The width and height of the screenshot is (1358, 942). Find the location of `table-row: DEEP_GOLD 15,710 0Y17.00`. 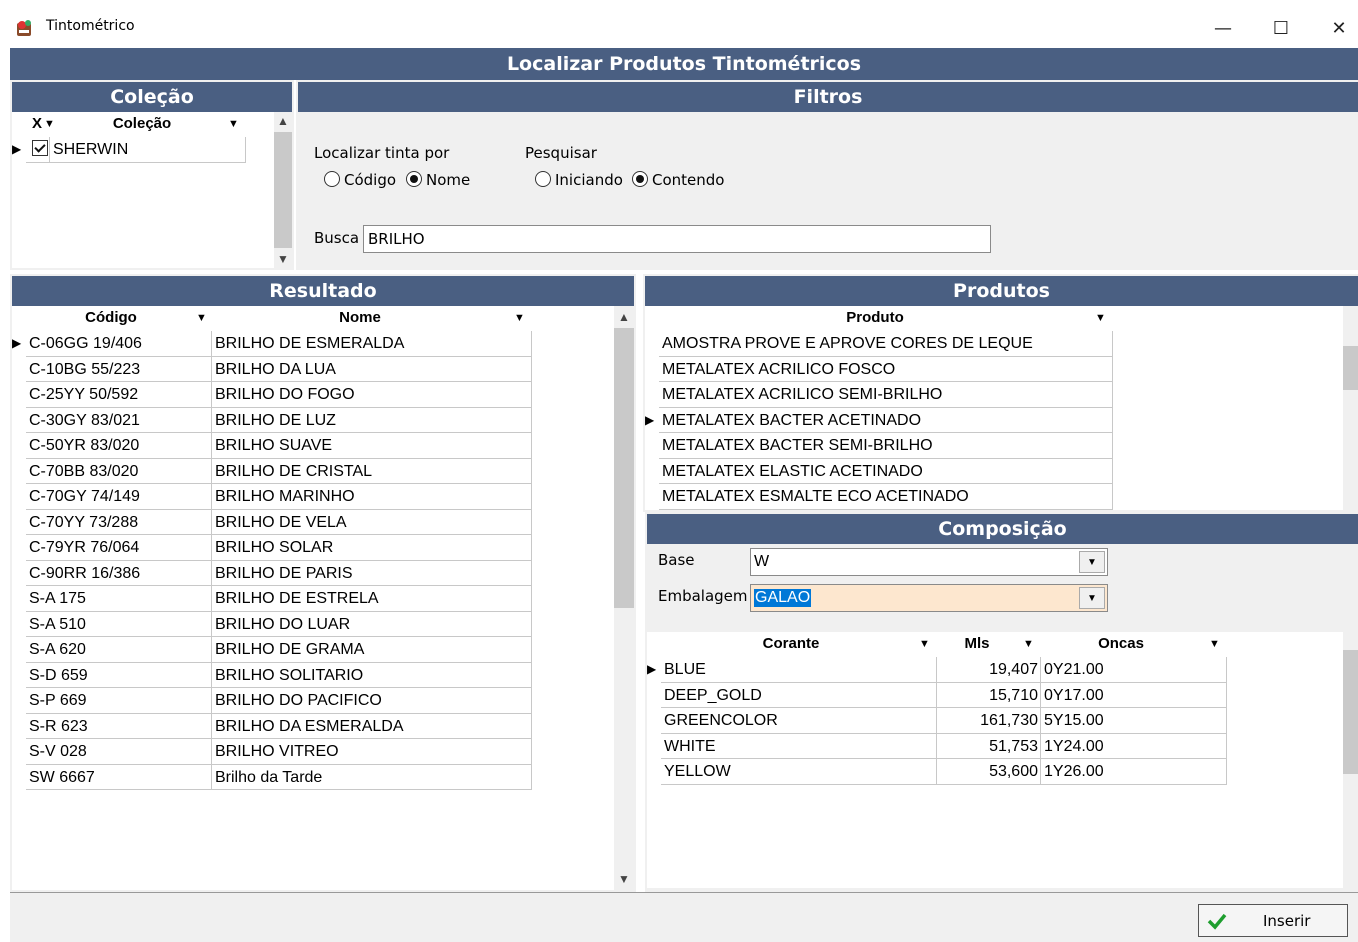

table-row: DEEP_GOLD 15,710 0Y17.00 is located at coordinates (937, 695).